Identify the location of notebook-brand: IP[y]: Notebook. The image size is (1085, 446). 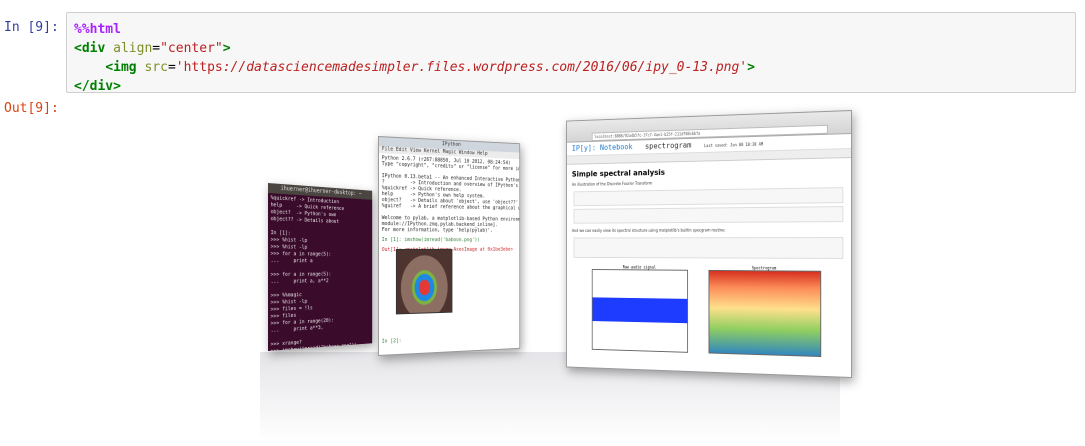
(602, 147).